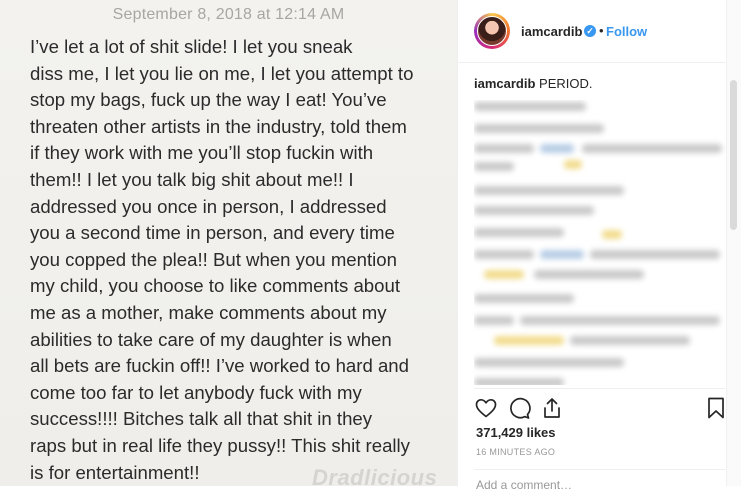 Image resolution: width=741 pixels, height=492 pixels. What do you see at coordinates (733, 243) in the screenshot?
I see `scrollbar` at bounding box center [733, 243].